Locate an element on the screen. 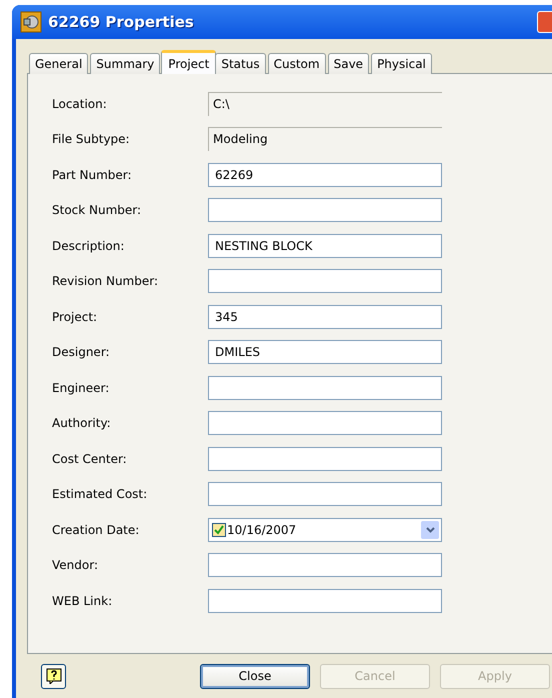 This screenshot has width=552, height=698. field-label: Project: is located at coordinates (75, 317).